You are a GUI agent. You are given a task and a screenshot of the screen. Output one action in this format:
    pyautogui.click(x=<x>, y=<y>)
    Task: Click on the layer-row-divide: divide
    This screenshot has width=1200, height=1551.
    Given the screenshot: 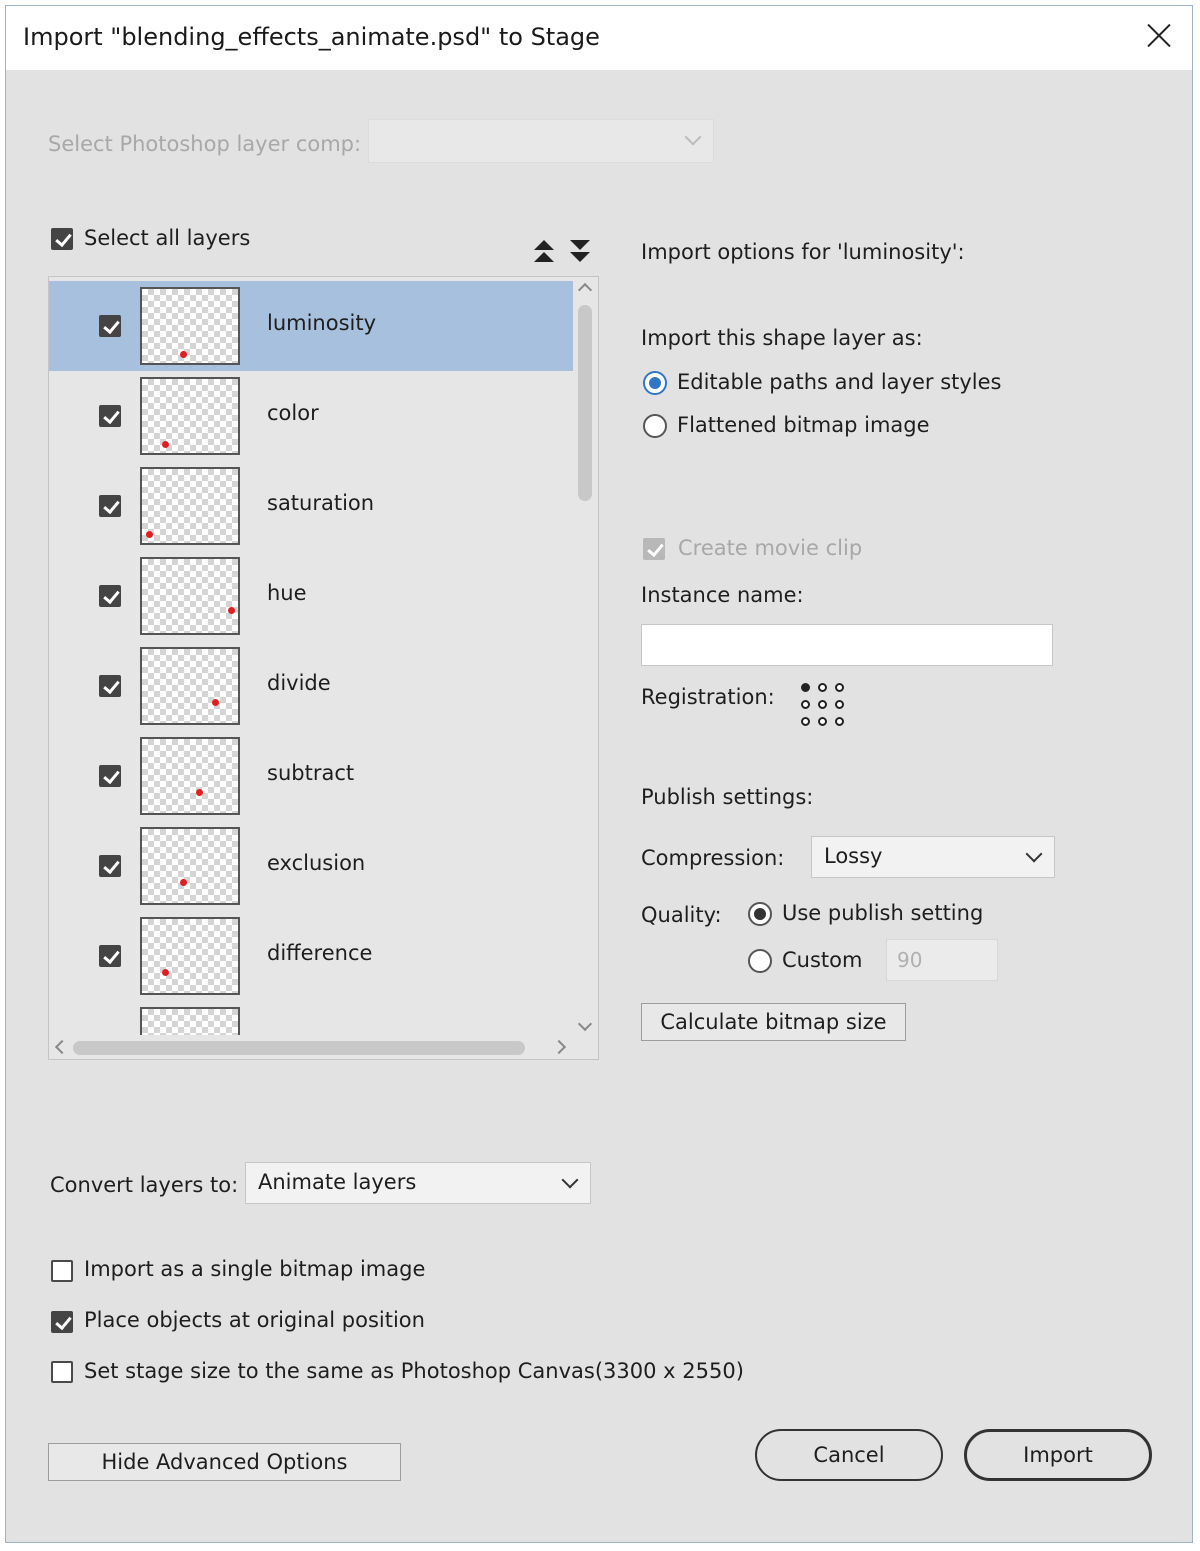 What is the action you would take?
    pyautogui.click(x=311, y=686)
    